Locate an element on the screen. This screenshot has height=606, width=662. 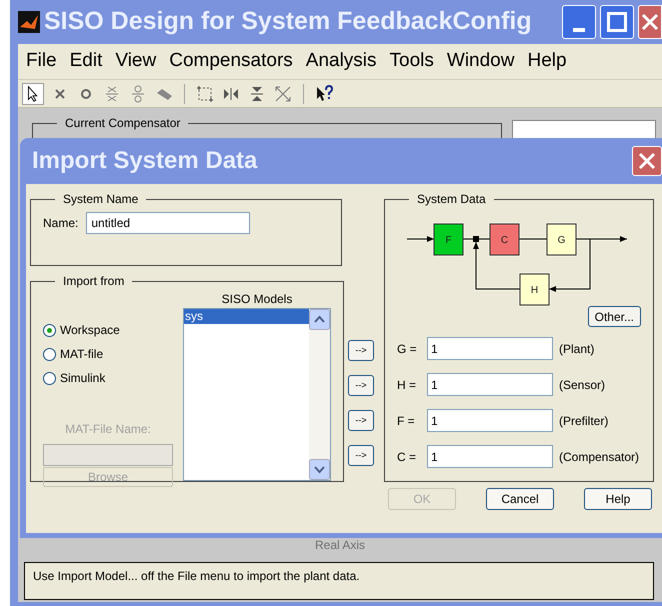
menu-item: Help is located at coordinates (547, 61).